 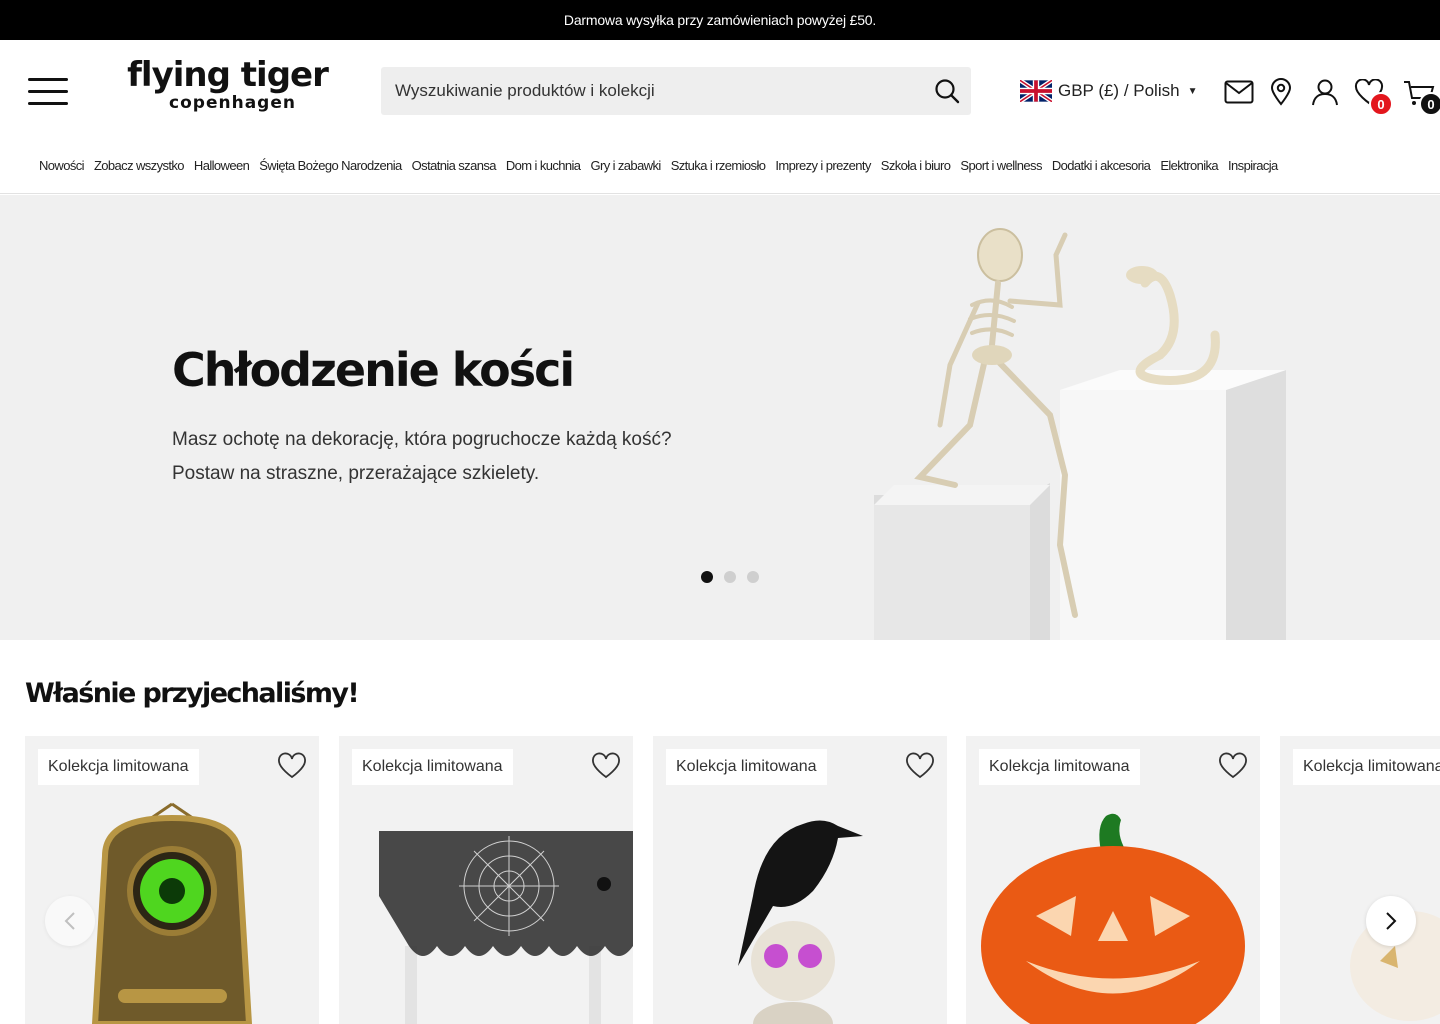 What do you see at coordinates (373, 370) in the screenshot?
I see `hero-title: Chłodzenie kości` at bounding box center [373, 370].